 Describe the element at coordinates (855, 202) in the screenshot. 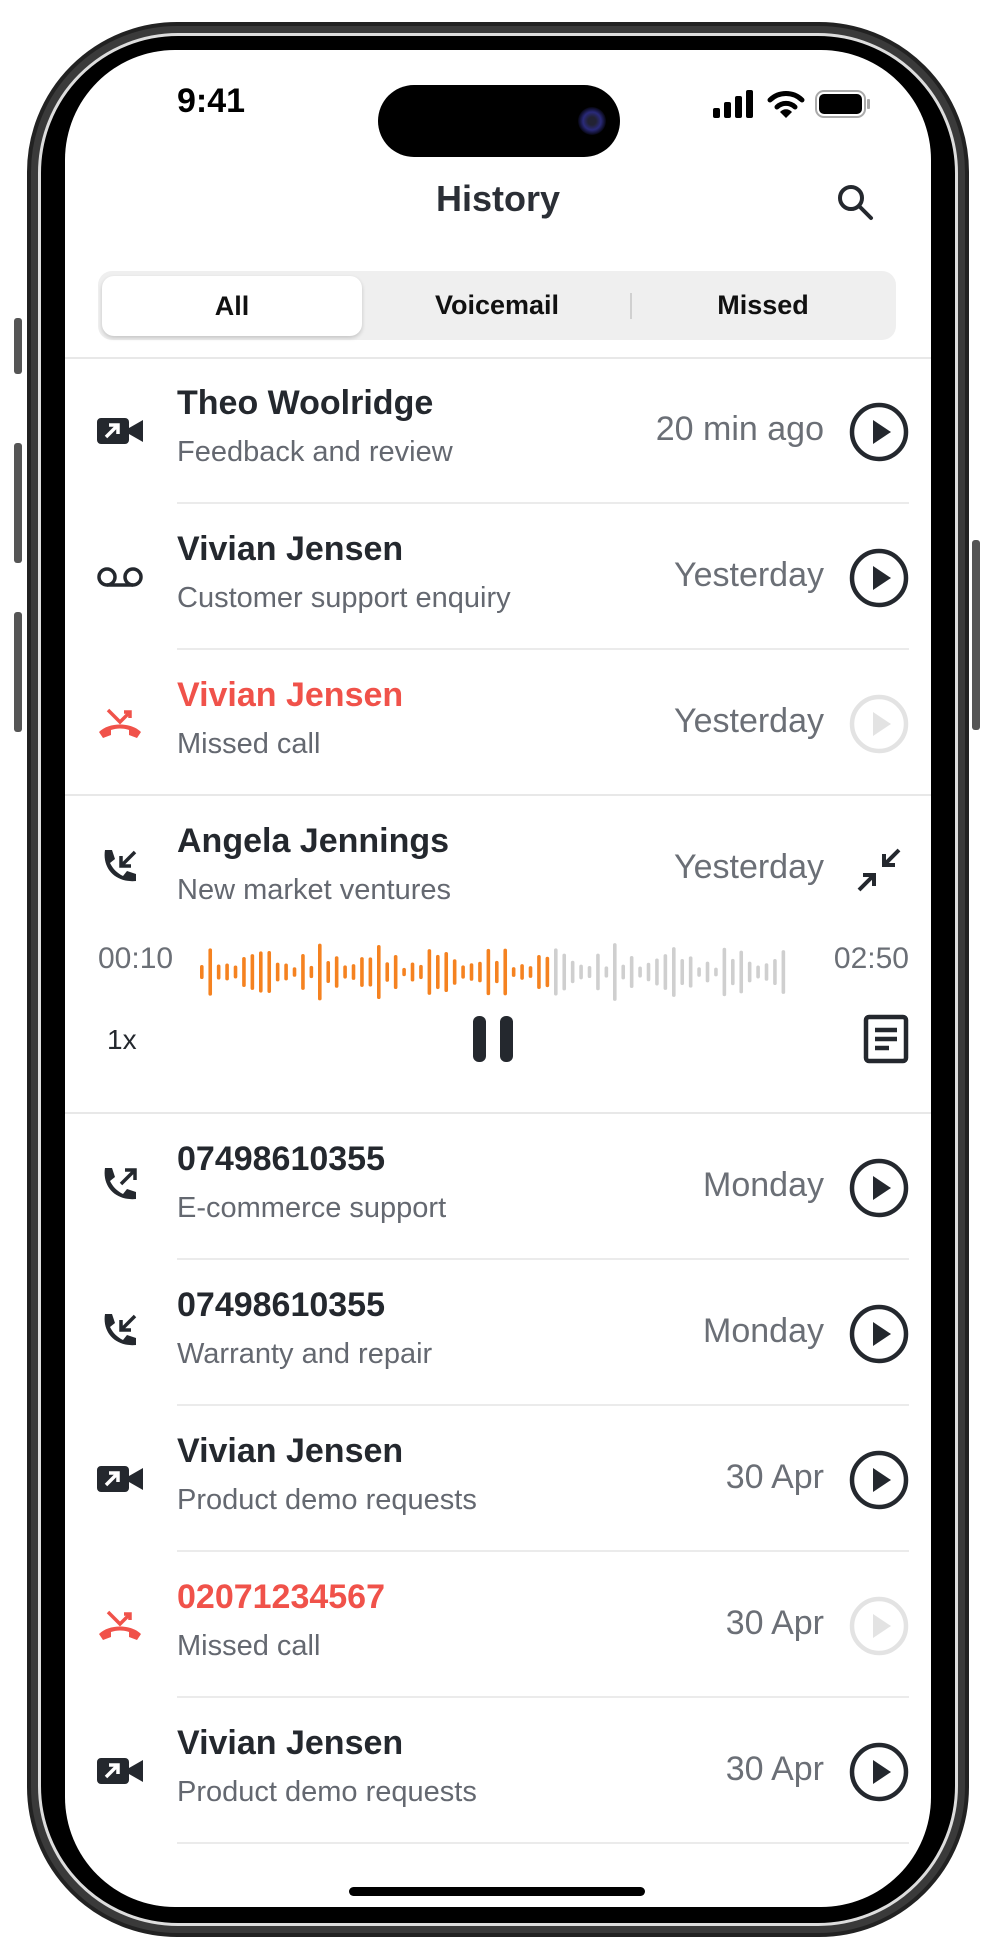

I see `search-icon` at that location.